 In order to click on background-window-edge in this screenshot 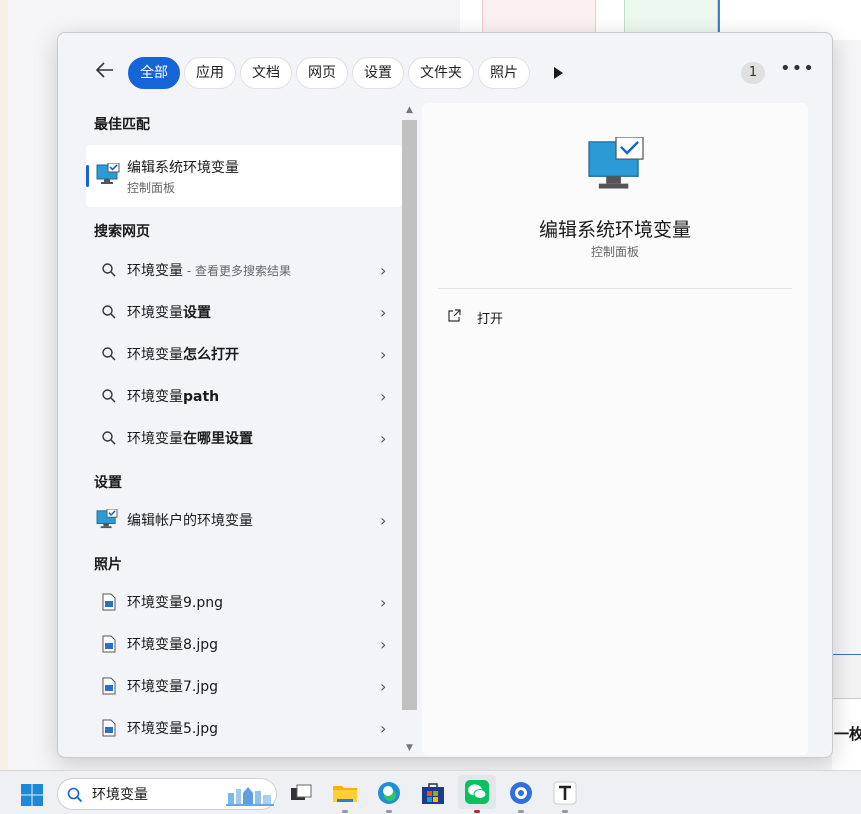, I will do `click(4, 385)`.